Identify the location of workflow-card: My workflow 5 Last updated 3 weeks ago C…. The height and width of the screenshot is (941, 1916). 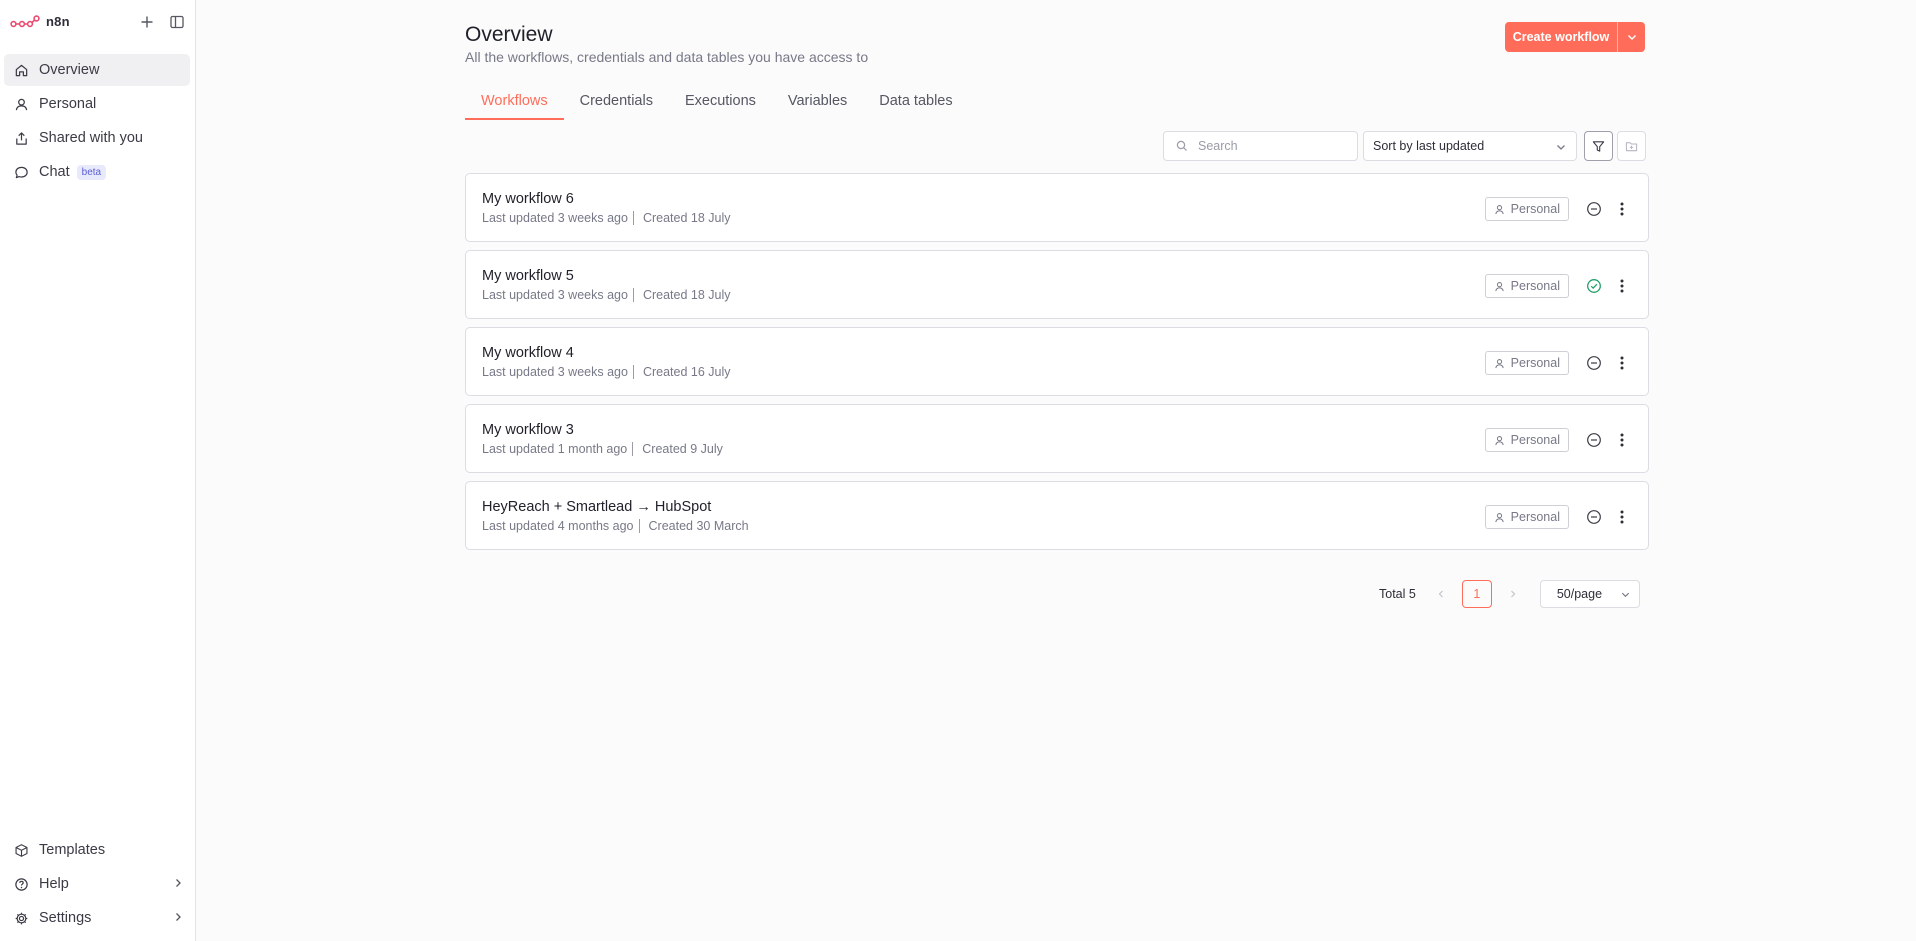
(1057, 284).